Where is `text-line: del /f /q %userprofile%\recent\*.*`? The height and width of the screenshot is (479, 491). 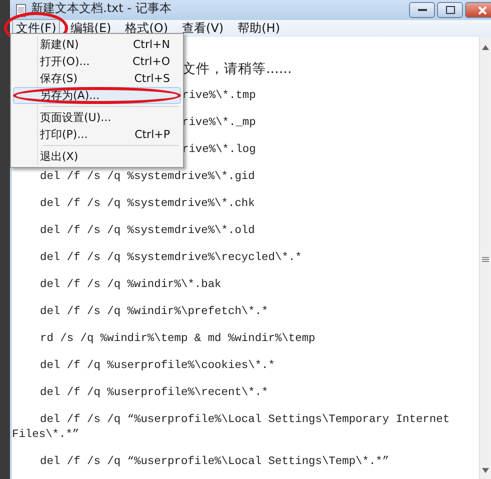
text-line: del /f /q %userprofile%\recent\*.* is located at coordinates (154, 393).